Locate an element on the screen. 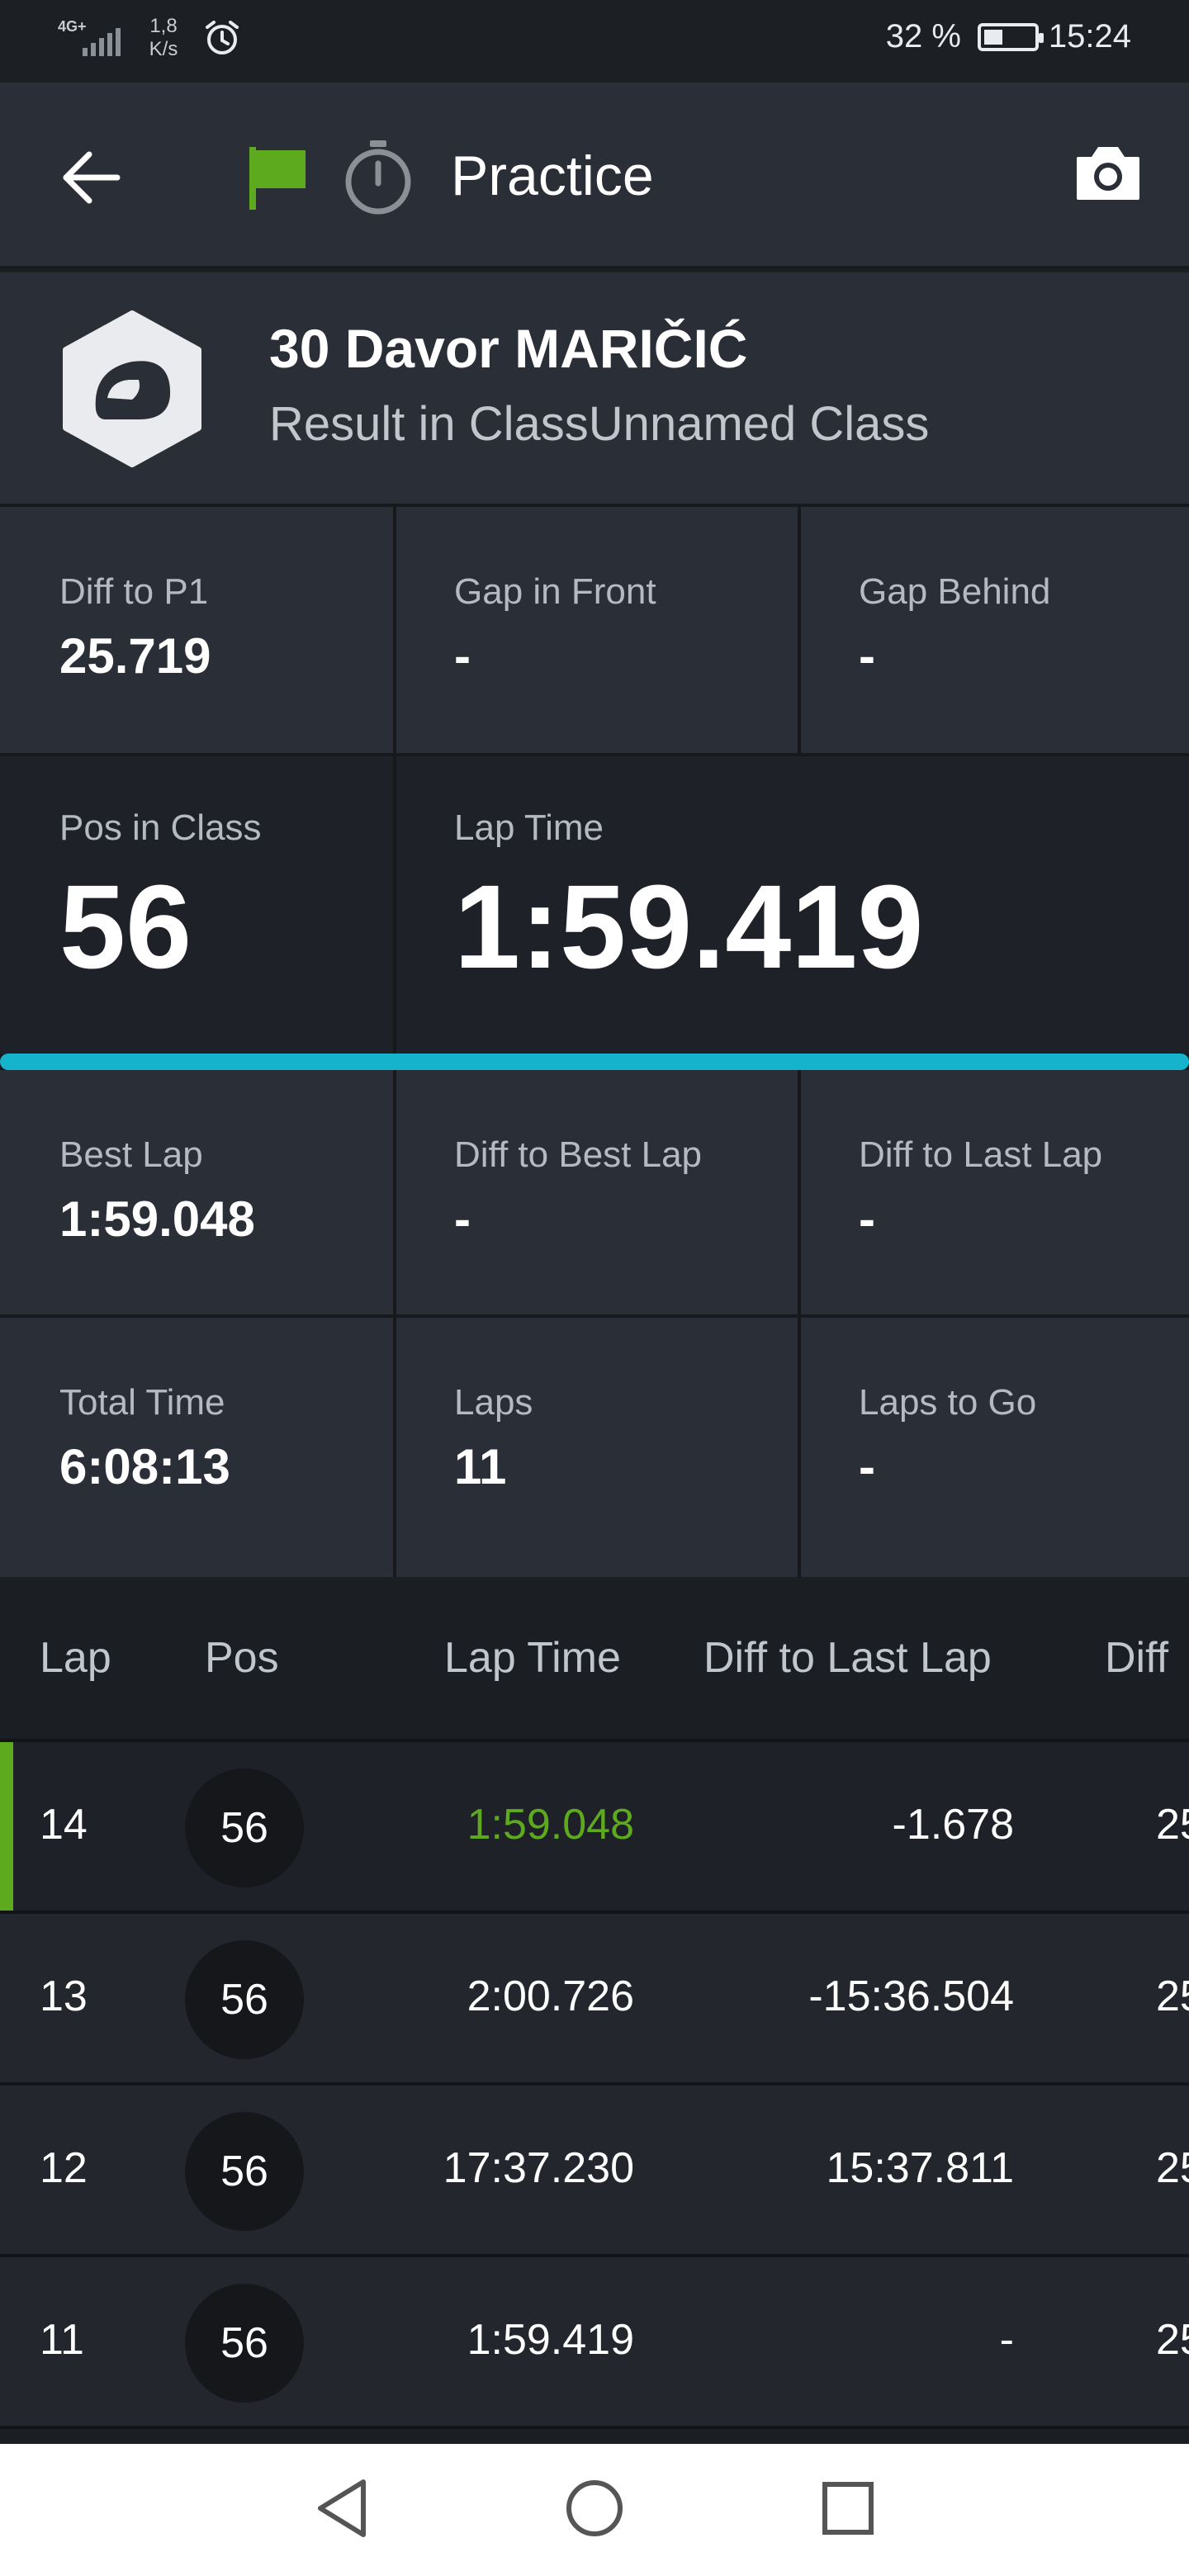  best-lap-marker is located at coordinates (6, 1826).